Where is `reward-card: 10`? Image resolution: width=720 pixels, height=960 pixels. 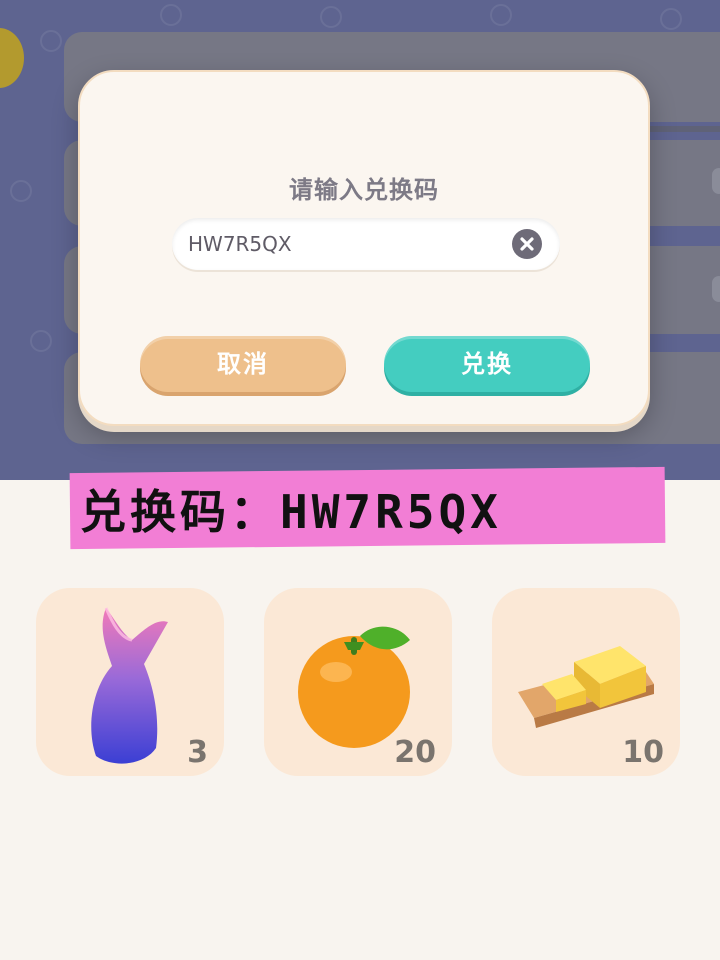 reward-card: 10 is located at coordinates (586, 682).